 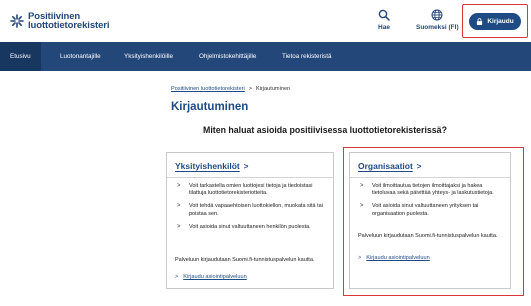 I want to click on language-label: Suomeksi (FI), so click(x=437, y=27).